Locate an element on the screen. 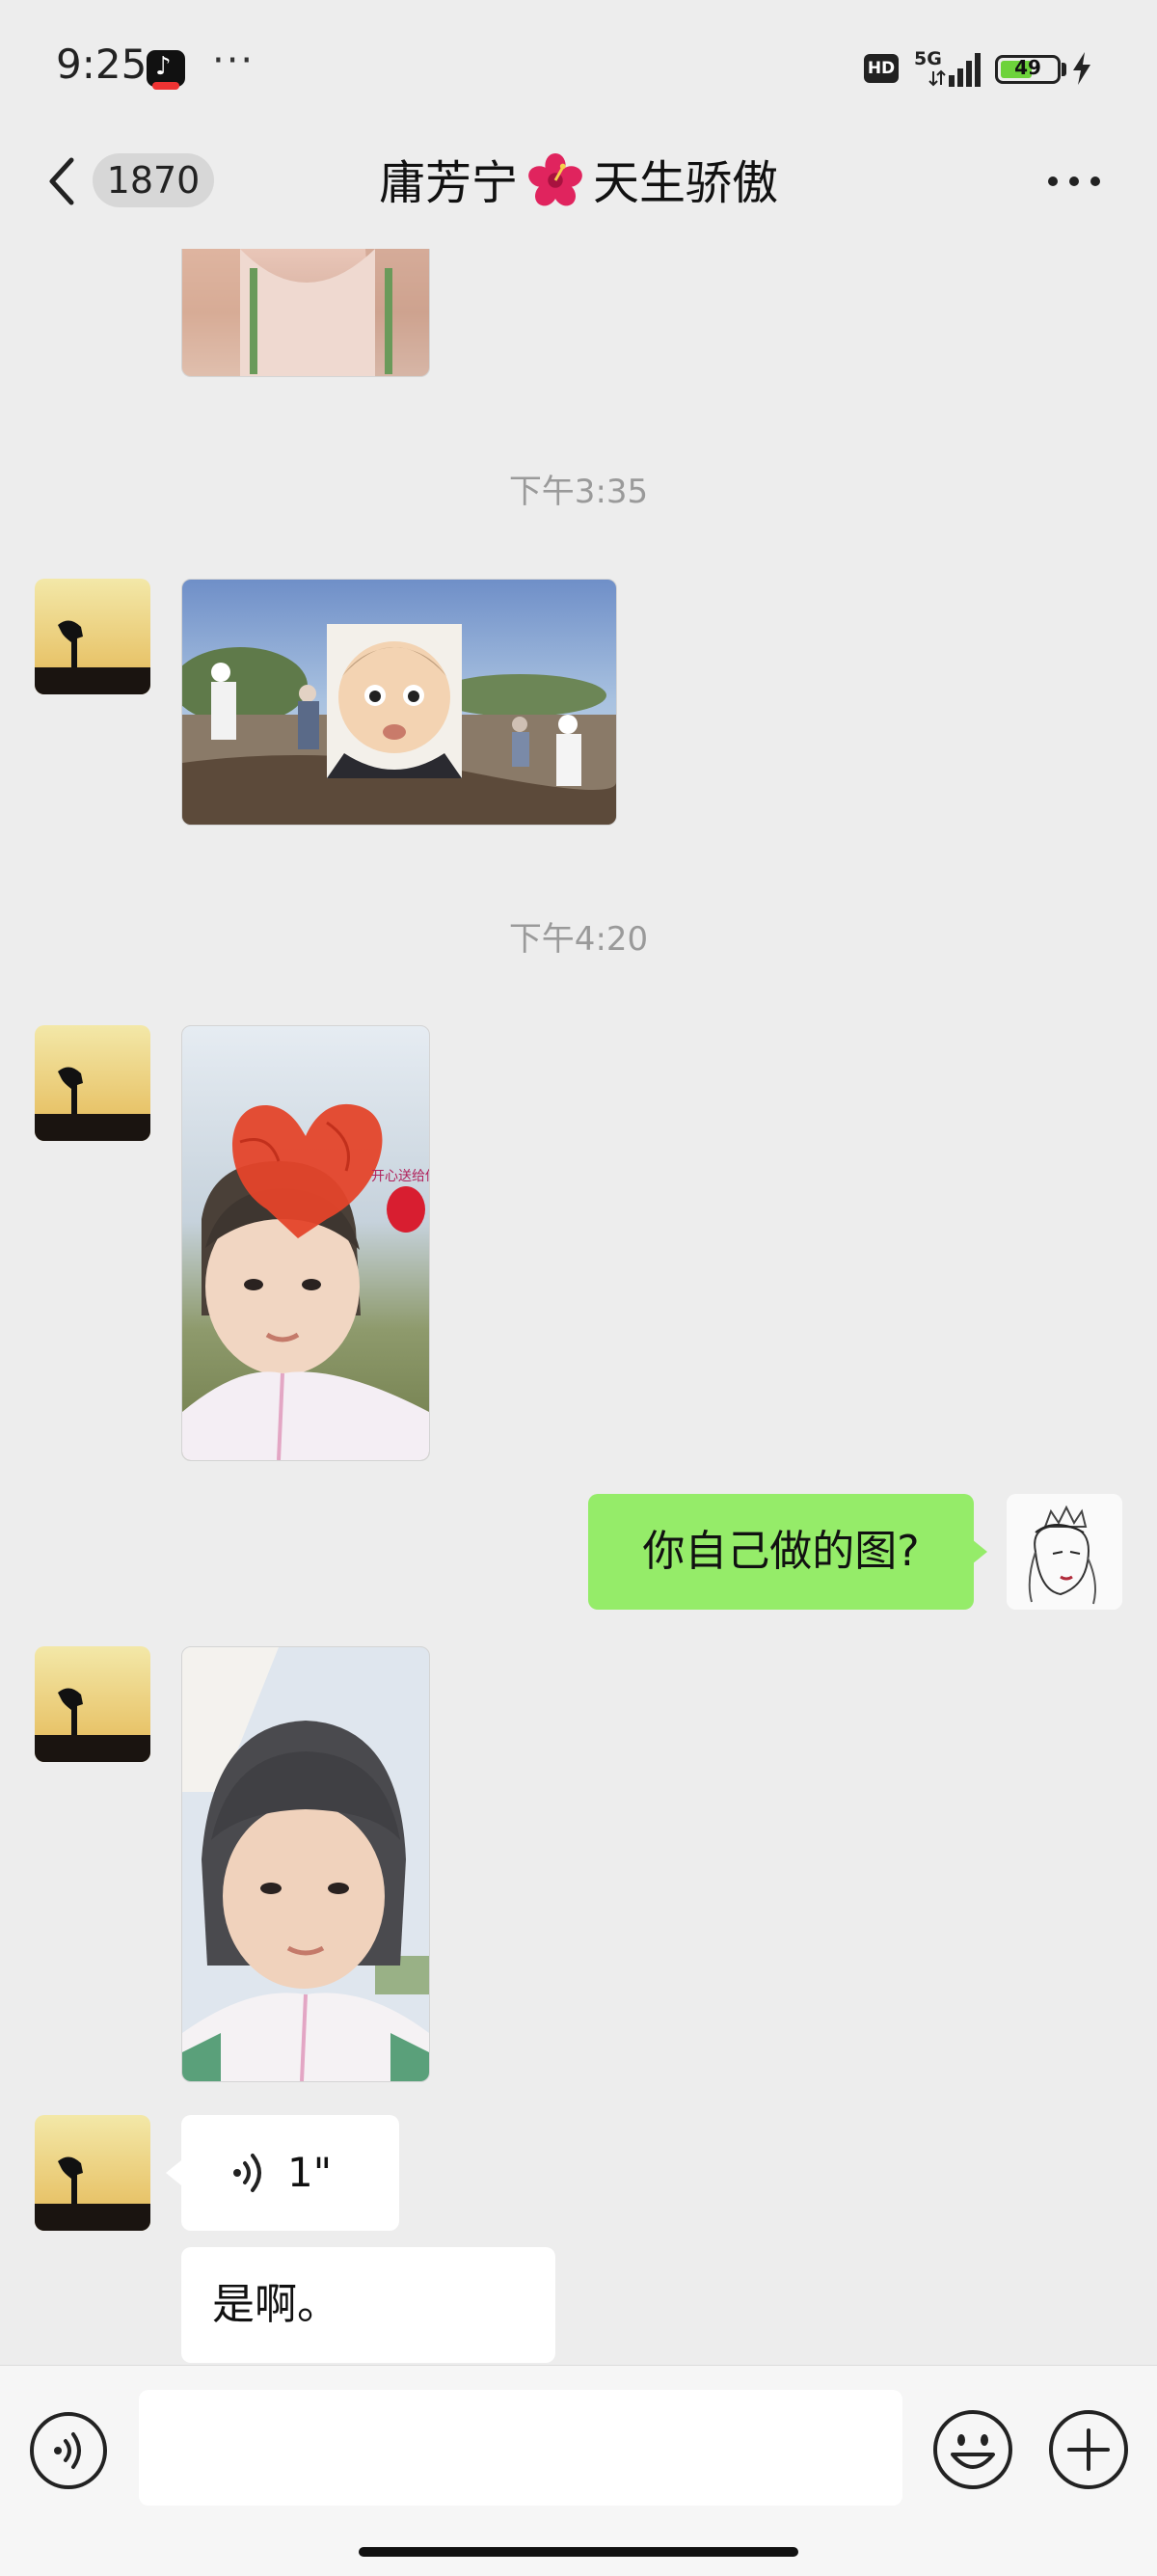  my-bubble-tail is located at coordinates (979, 1551).